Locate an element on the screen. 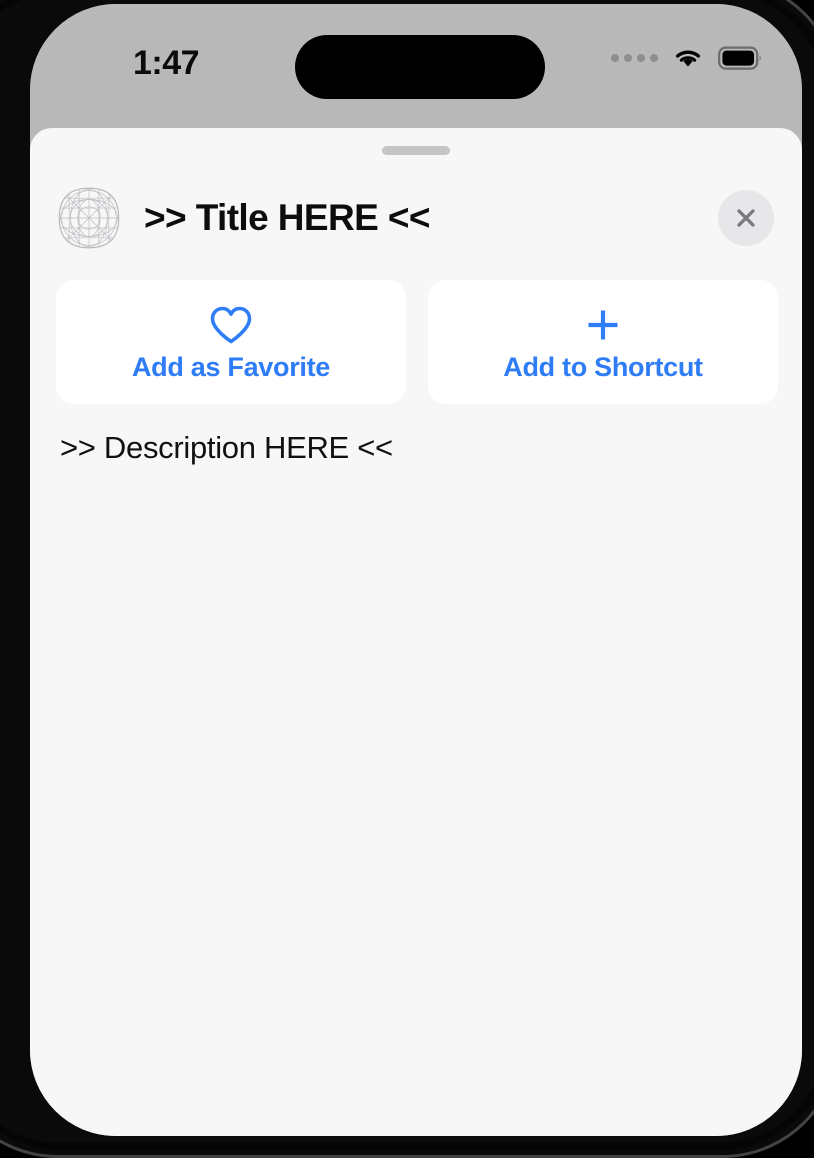  add-as-favorite-label: Add as Favorite is located at coordinates (231, 366).